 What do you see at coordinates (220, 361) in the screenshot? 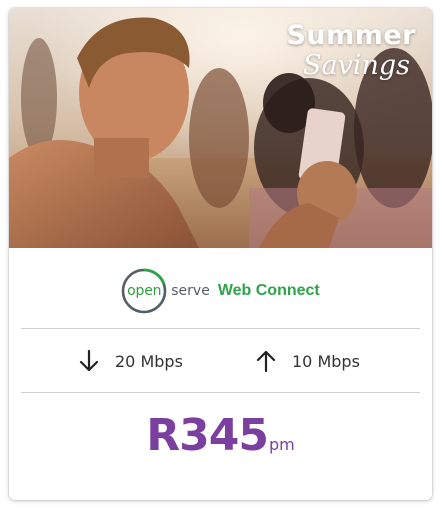
I see `speed-row: 20 Mbps 10 Mbps` at bounding box center [220, 361].